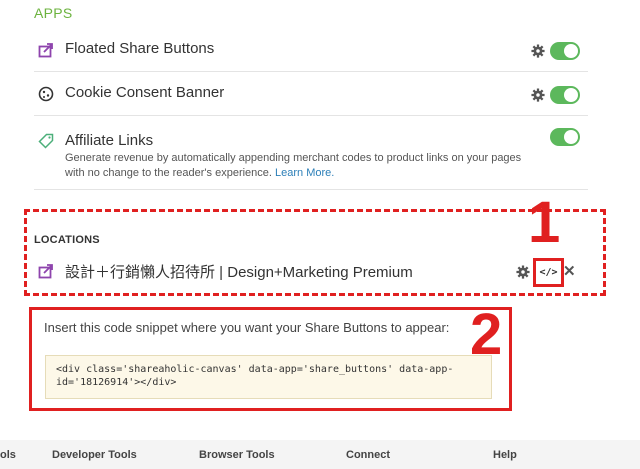 This screenshot has width=640, height=469. What do you see at coordinates (368, 455) in the screenshot?
I see `footer-link-connect: Connect` at bounding box center [368, 455].